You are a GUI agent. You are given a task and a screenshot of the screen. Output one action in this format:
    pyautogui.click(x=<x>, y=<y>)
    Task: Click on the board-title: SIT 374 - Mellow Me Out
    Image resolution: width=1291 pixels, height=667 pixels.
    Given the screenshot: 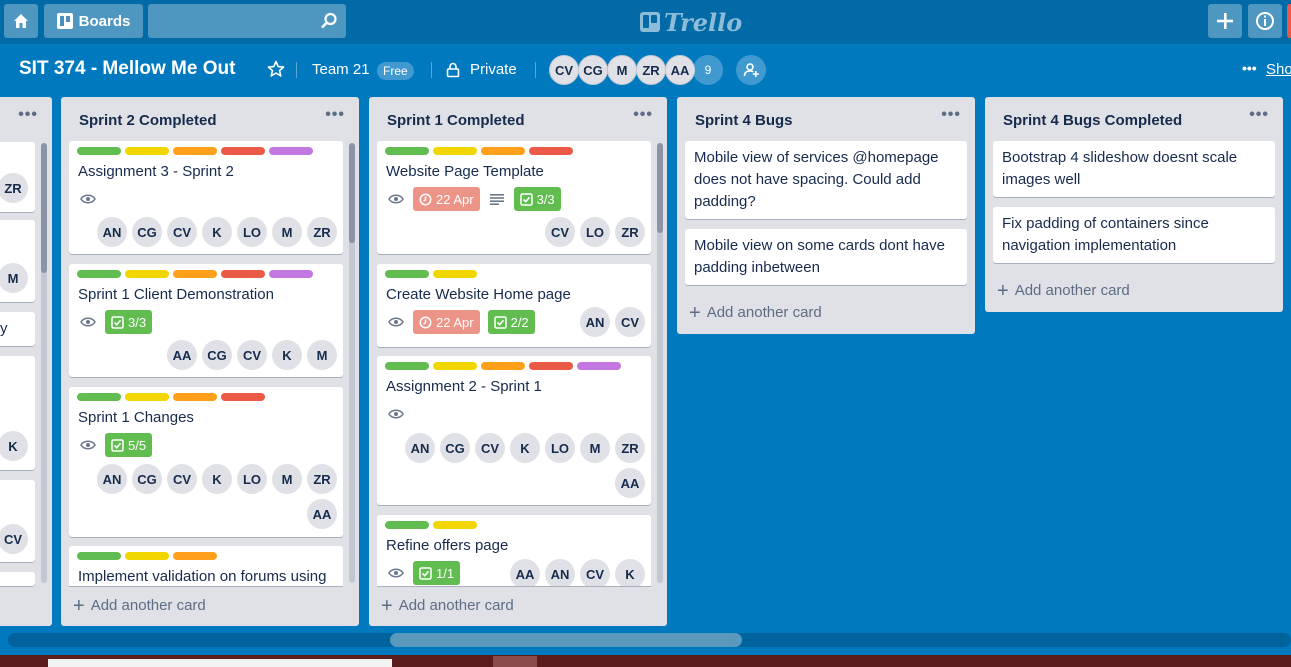 What is the action you would take?
    pyautogui.click(x=127, y=69)
    